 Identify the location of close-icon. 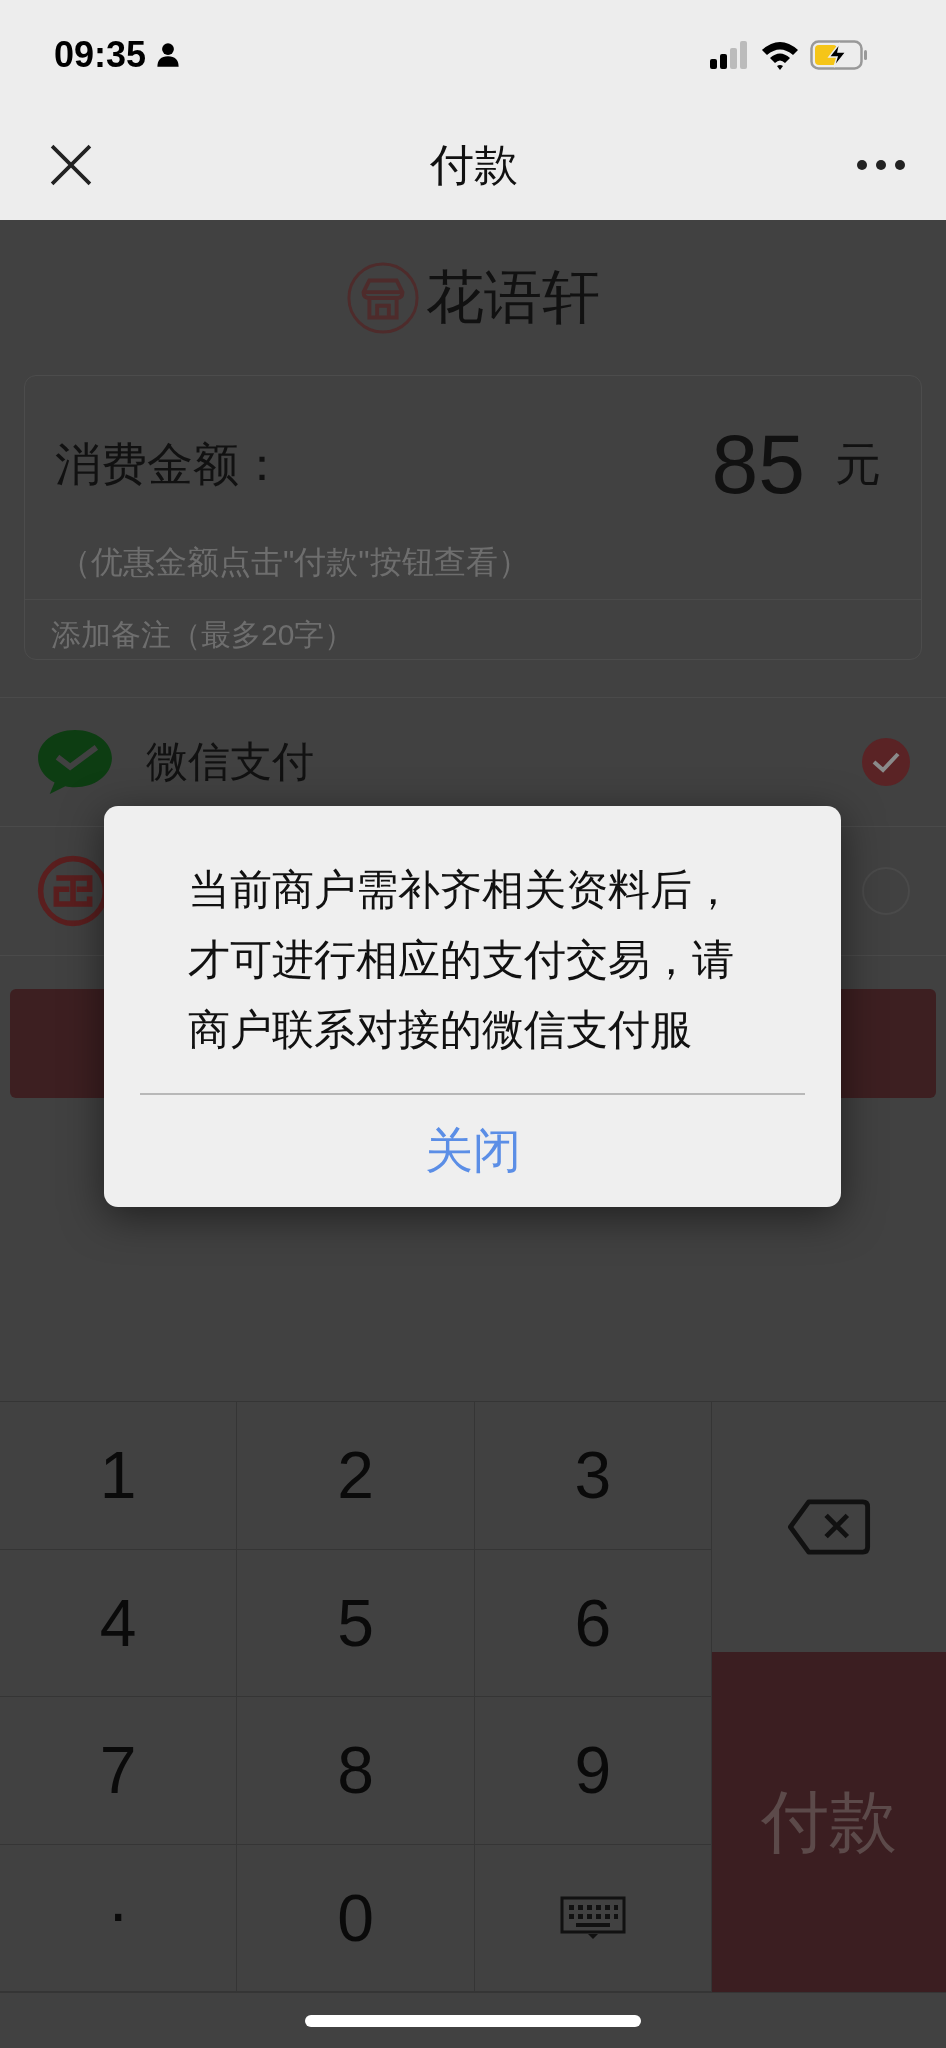
(71, 165).